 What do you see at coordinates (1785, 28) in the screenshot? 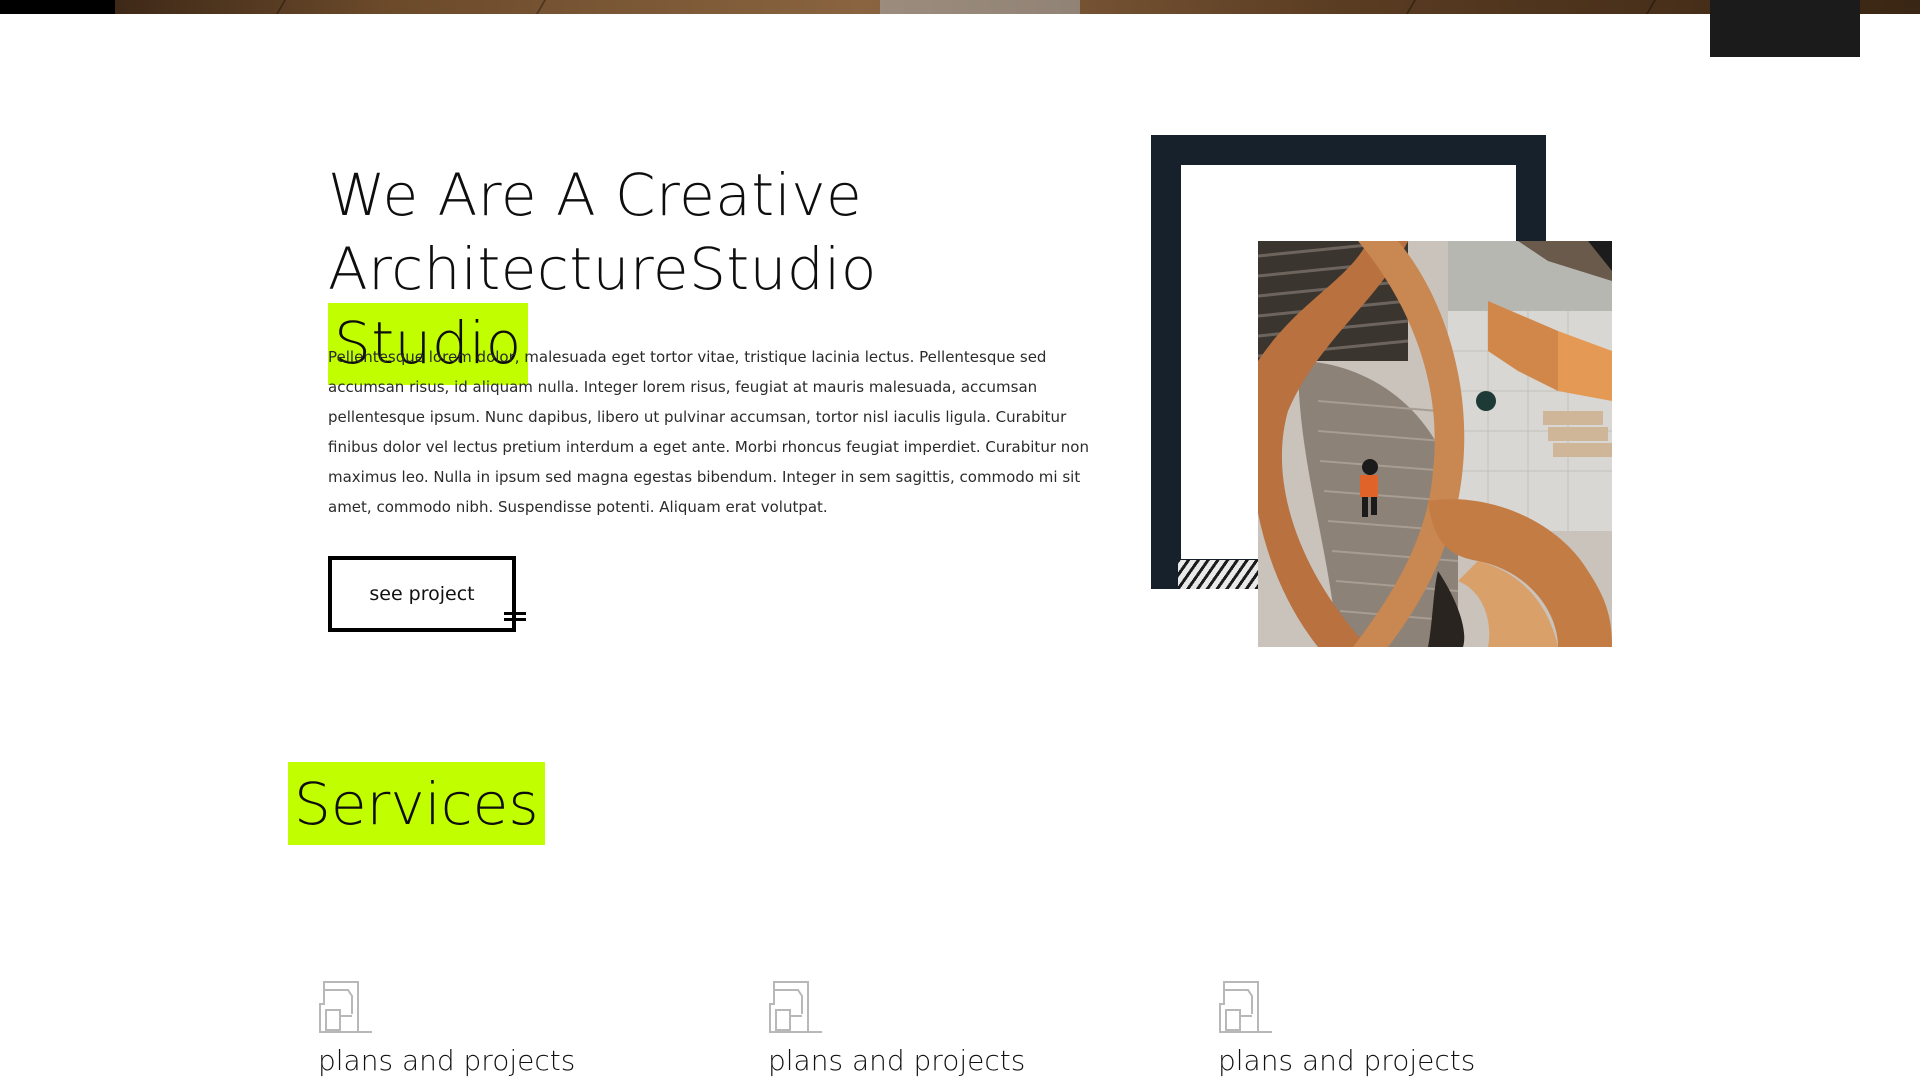
I see `menu-toggle-block` at bounding box center [1785, 28].